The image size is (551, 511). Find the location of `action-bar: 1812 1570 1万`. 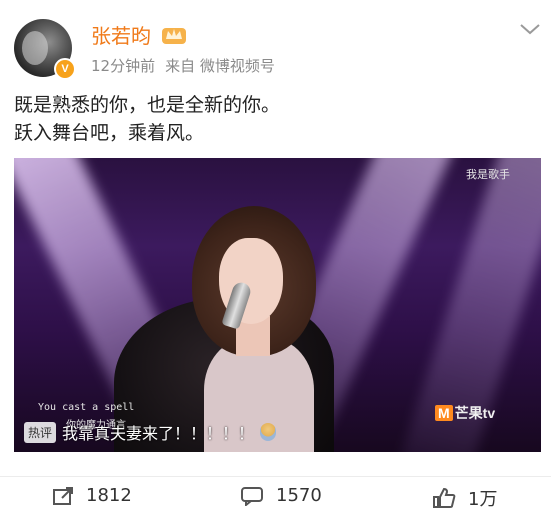

action-bar: 1812 1570 1万 is located at coordinates (275, 493).